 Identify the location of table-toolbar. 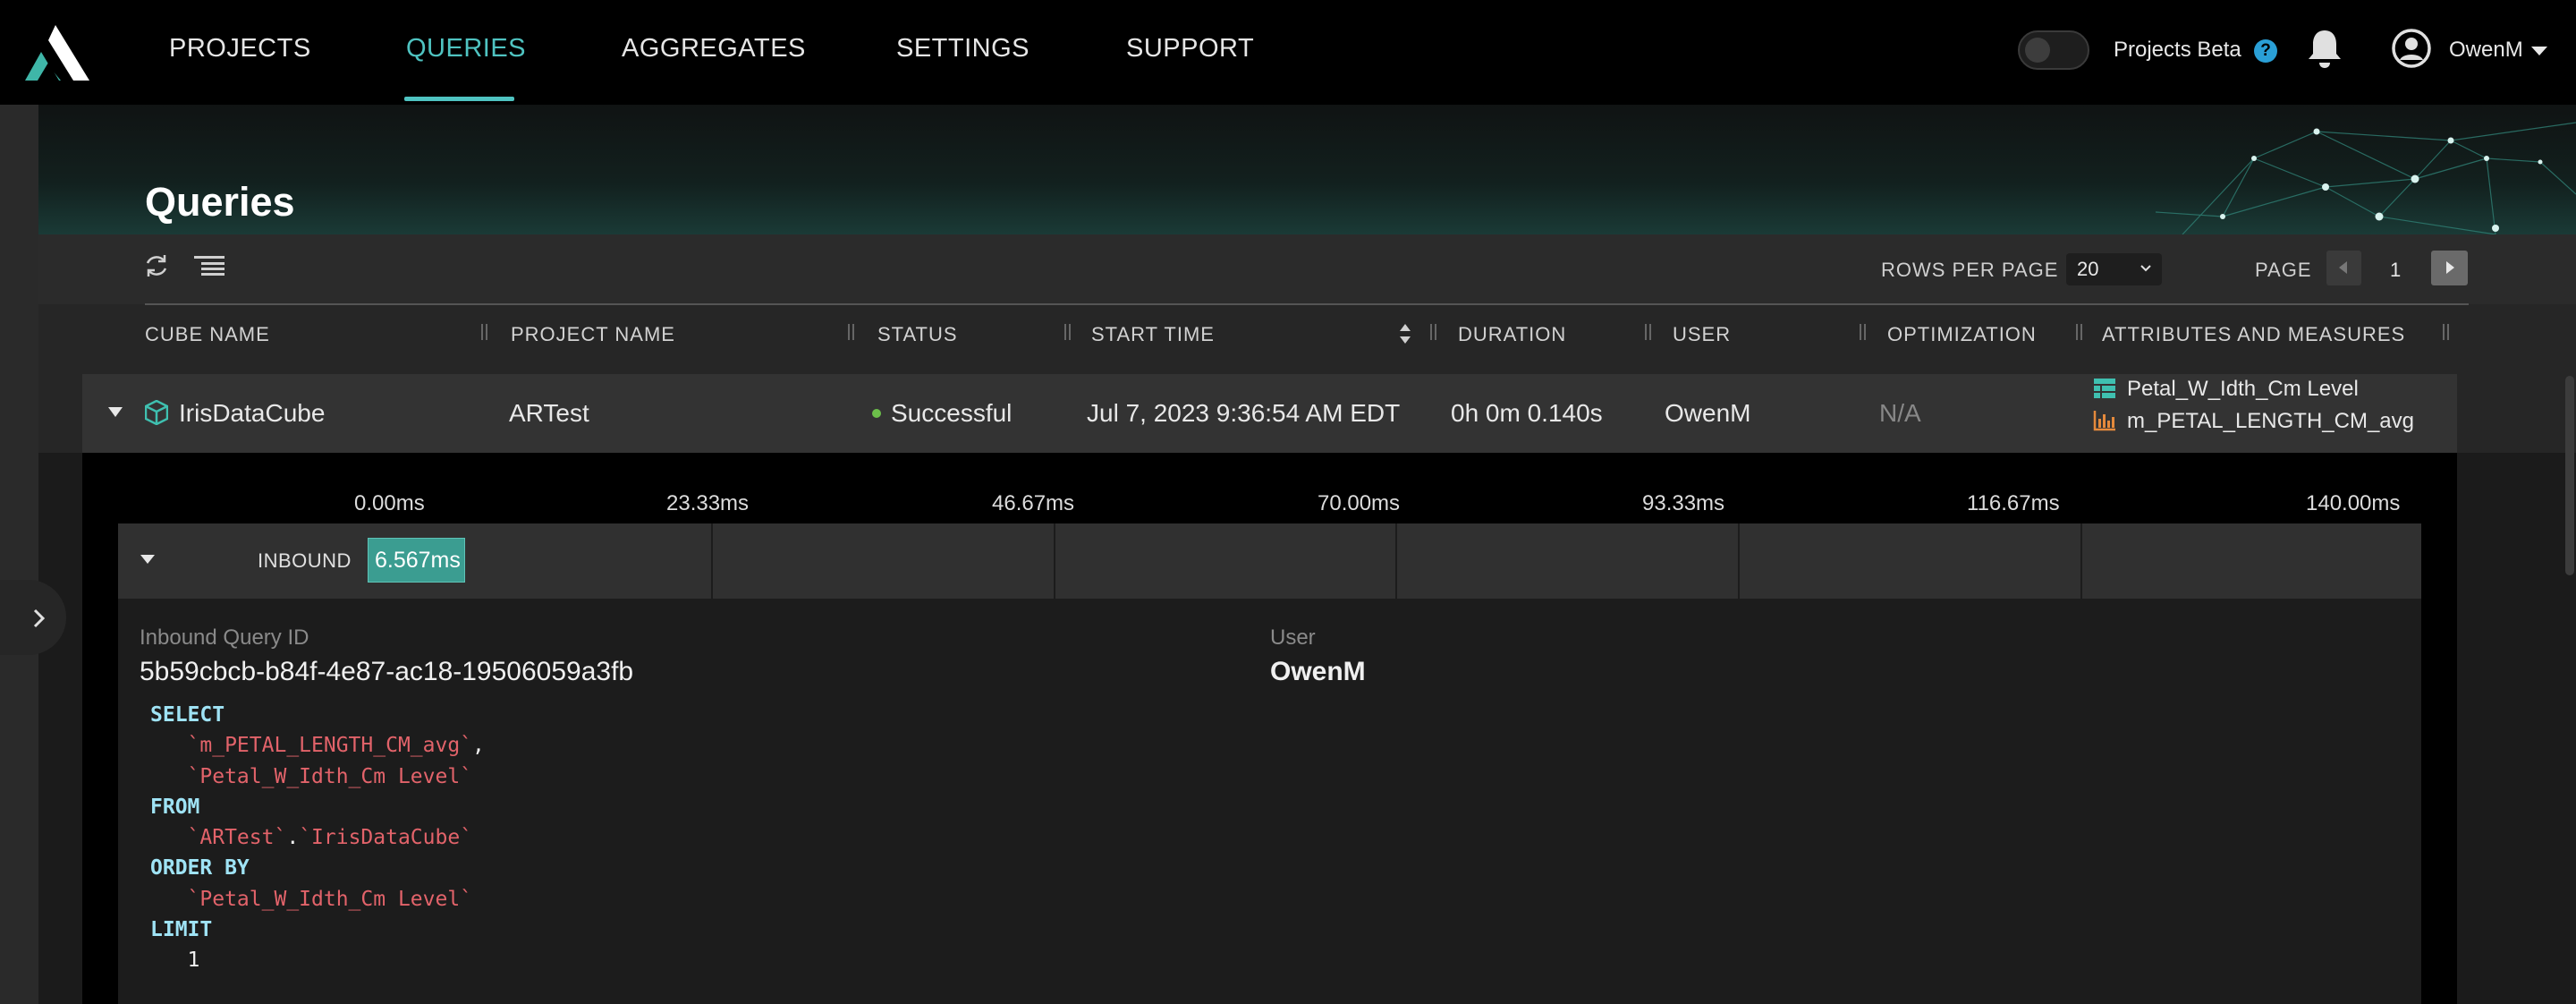
(1307, 269).